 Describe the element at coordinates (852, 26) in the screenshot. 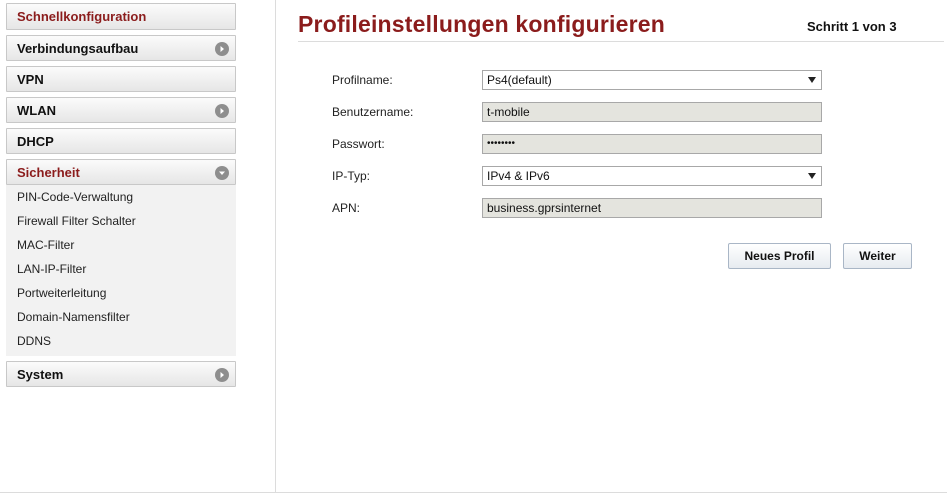

I see `step-indicator: Schritt 1 von 3` at that location.